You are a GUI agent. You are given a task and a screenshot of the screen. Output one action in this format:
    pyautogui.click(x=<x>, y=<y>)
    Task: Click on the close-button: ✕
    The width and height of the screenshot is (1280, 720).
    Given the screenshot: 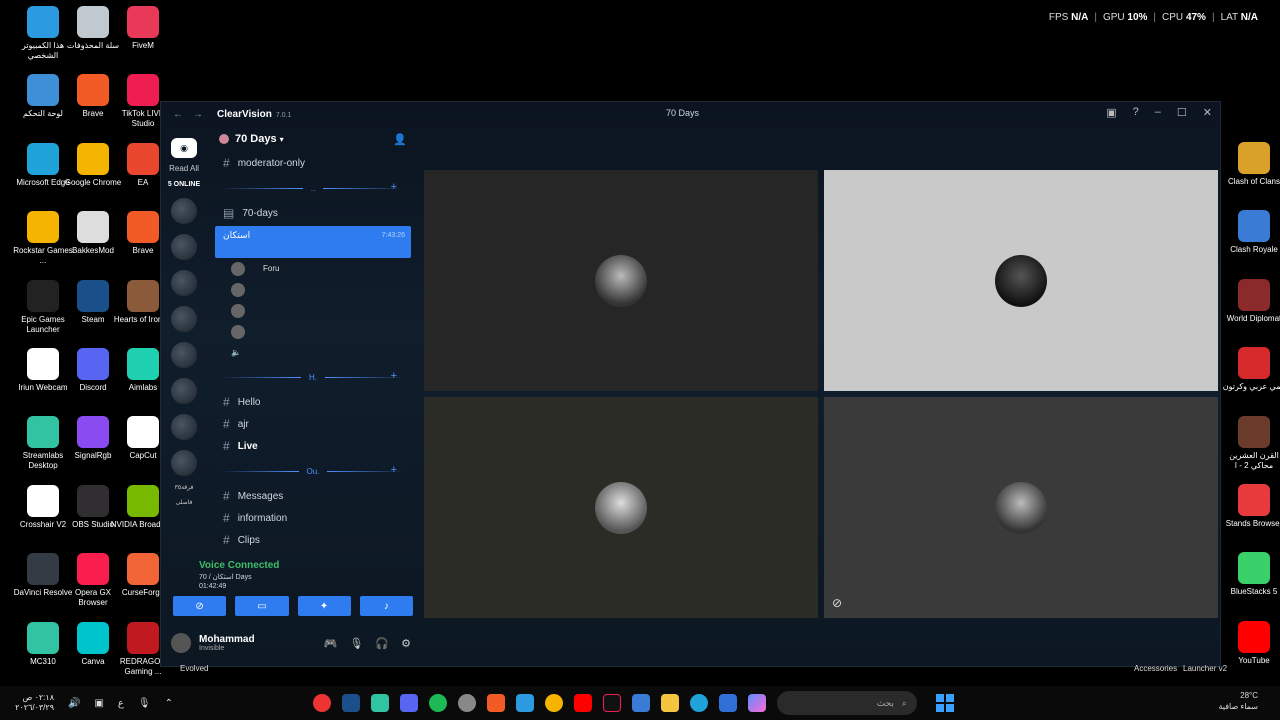 What is the action you would take?
    pyautogui.click(x=1207, y=112)
    